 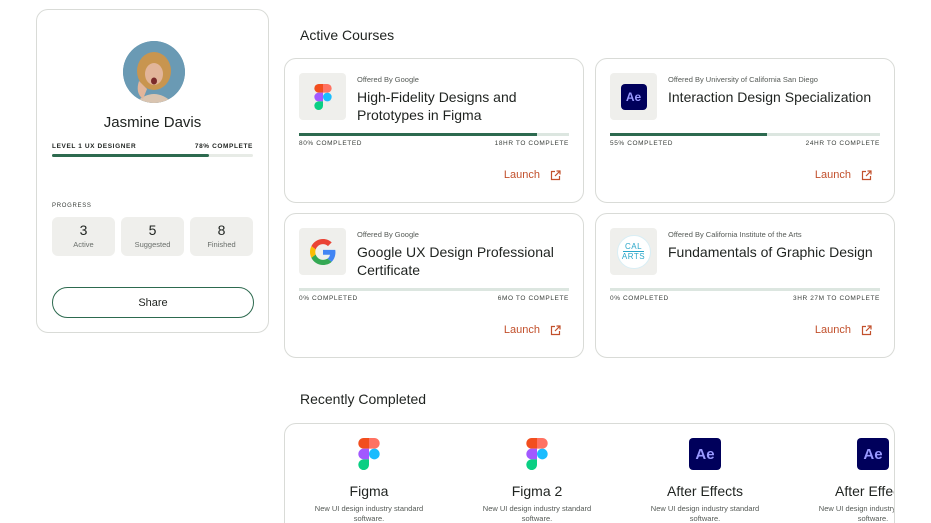 What do you see at coordinates (152, 146) in the screenshot?
I see `level-row: LEVEL 1 UX DESIGNER 78% COMPLETE` at bounding box center [152, 146].